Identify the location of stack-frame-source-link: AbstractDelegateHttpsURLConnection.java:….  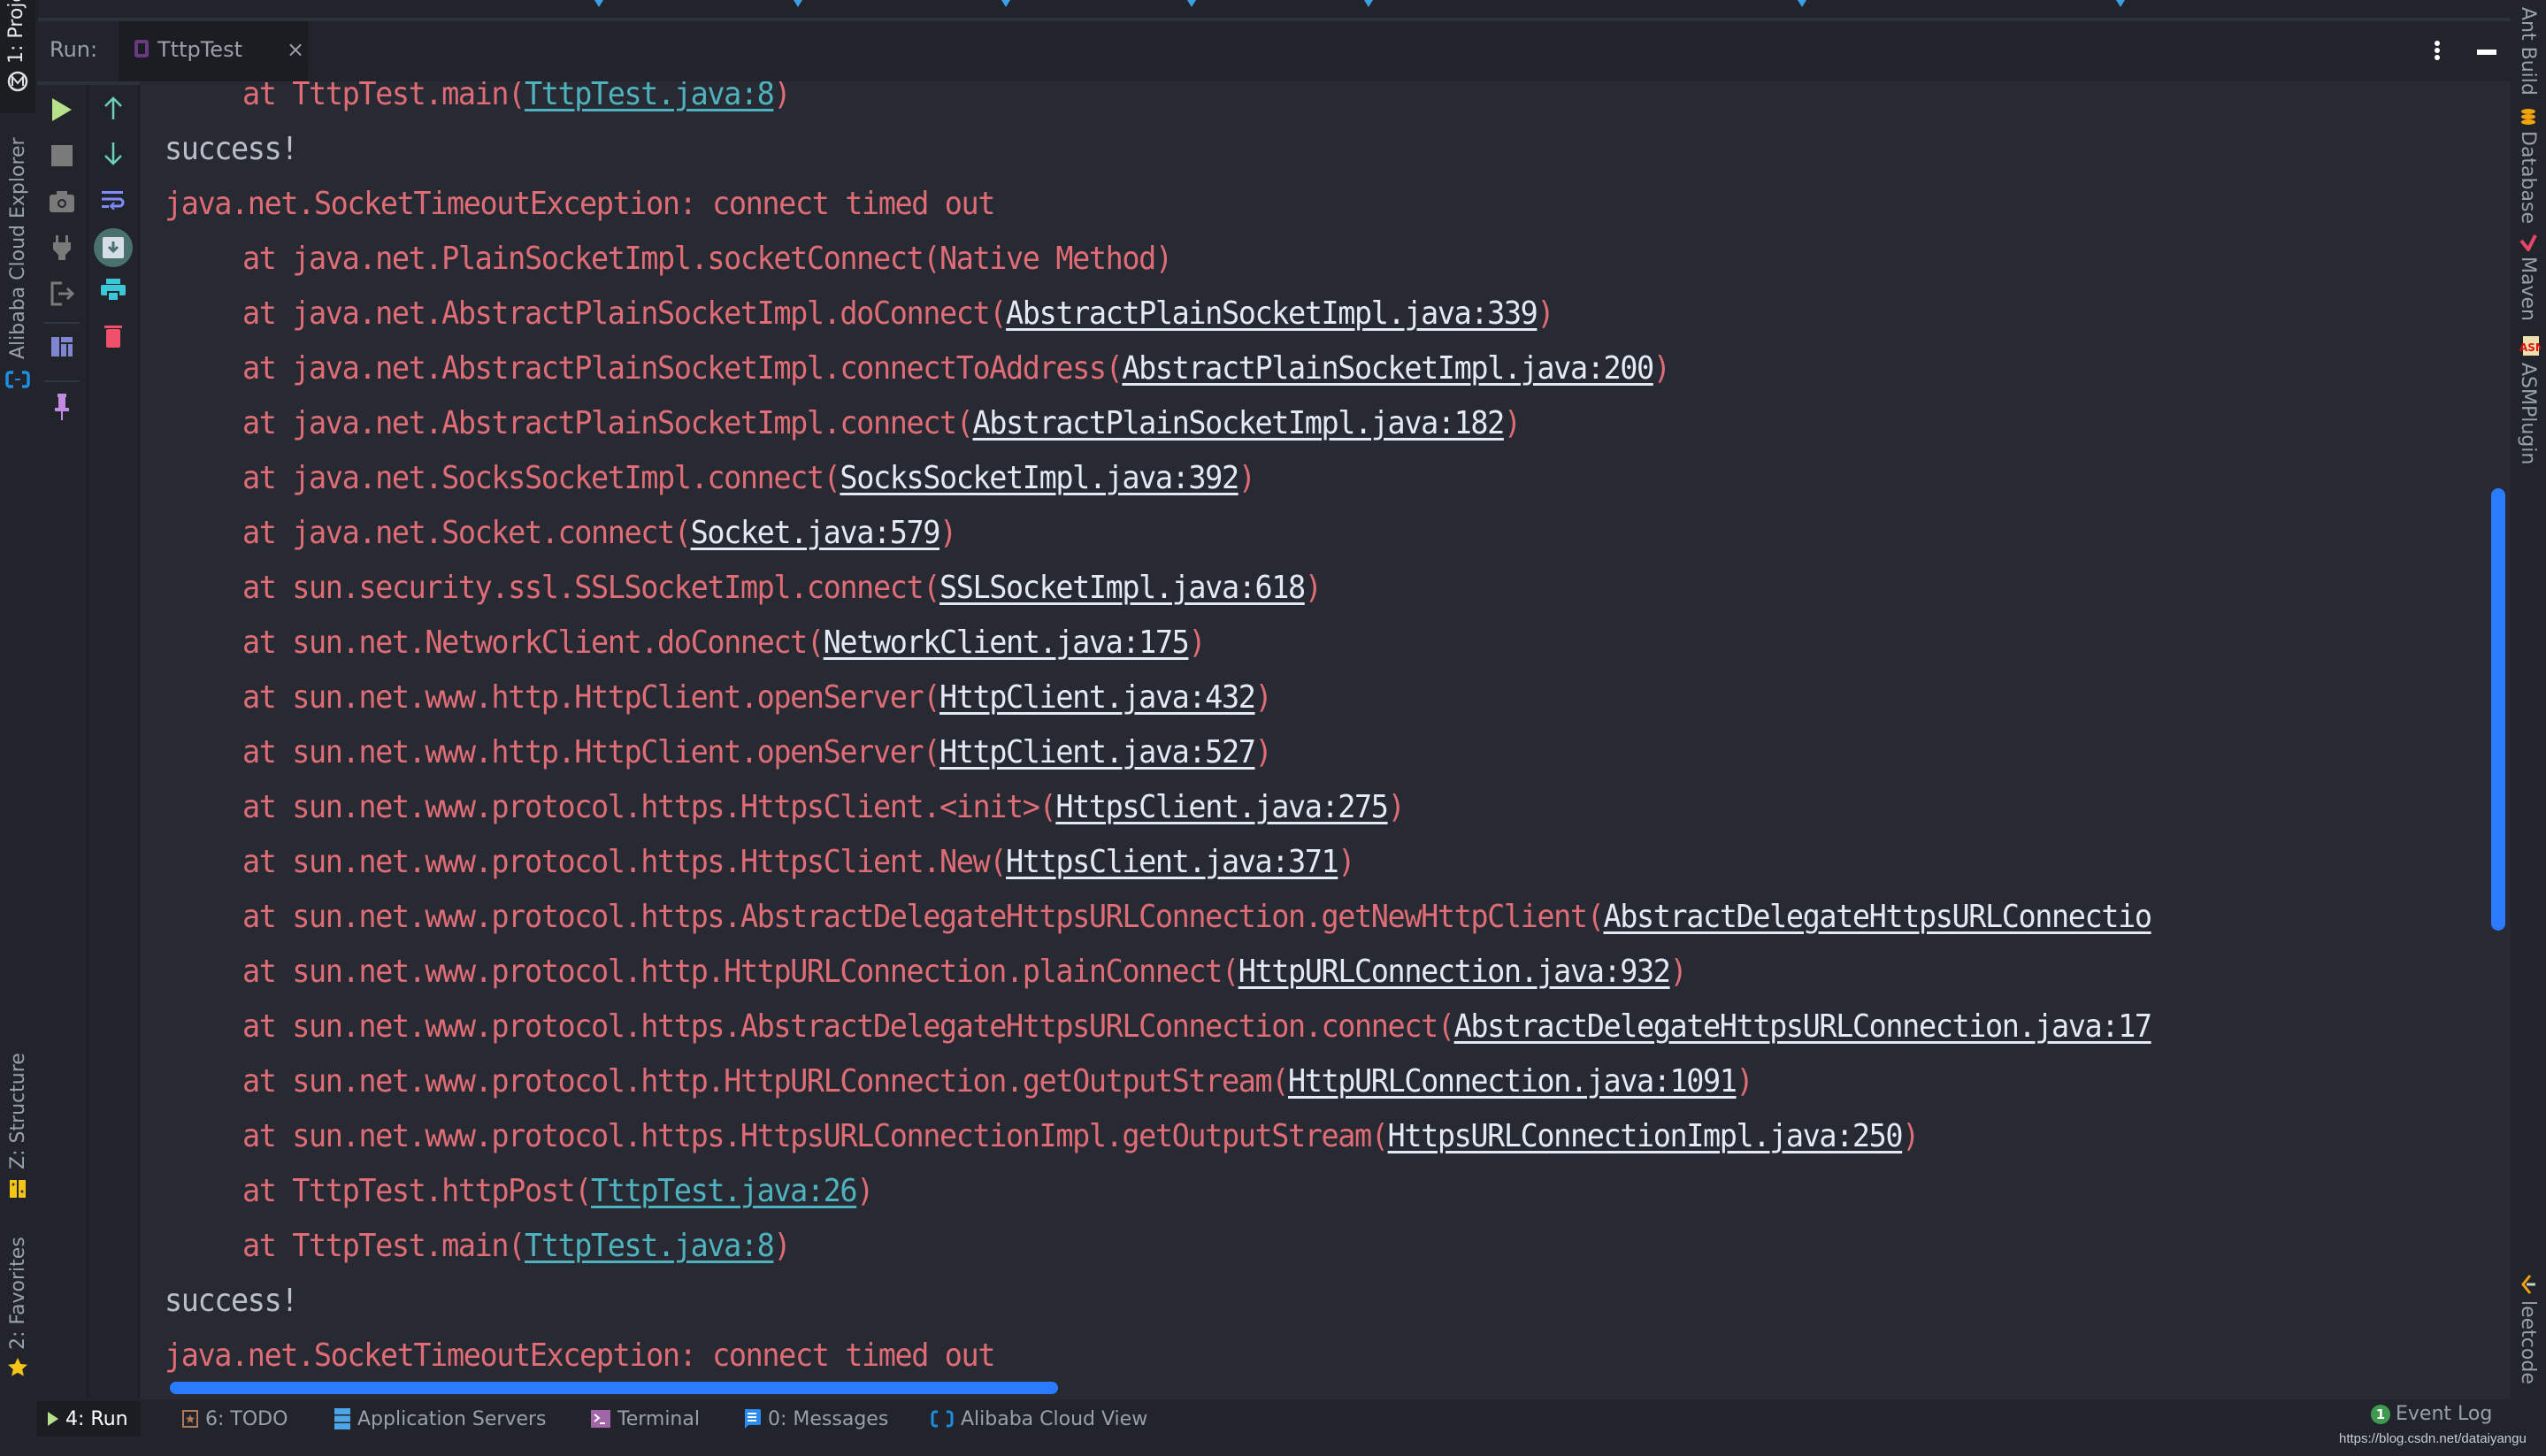
(1803, 1026).